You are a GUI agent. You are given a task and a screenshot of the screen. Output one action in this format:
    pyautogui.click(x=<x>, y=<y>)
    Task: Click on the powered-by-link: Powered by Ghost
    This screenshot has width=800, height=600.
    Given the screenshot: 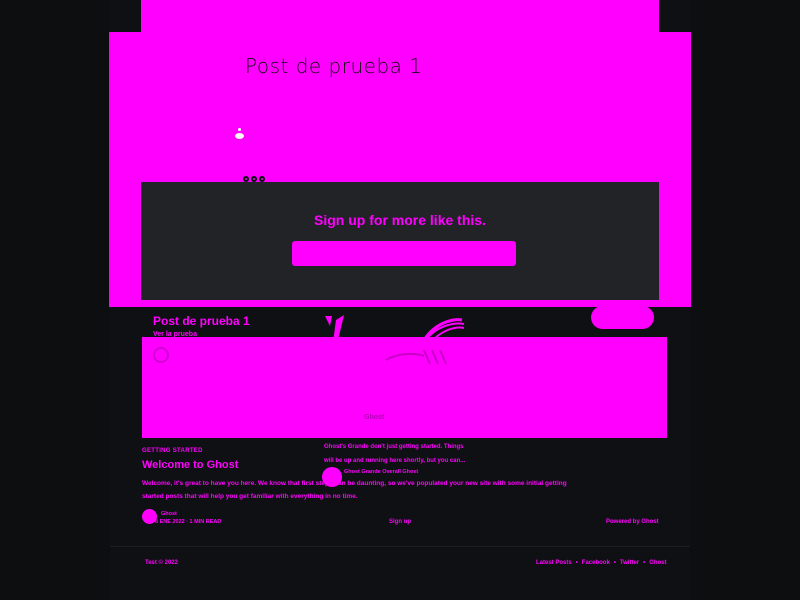 What is the action you would take?
    pyautogui.click(x=632, y=522)
    